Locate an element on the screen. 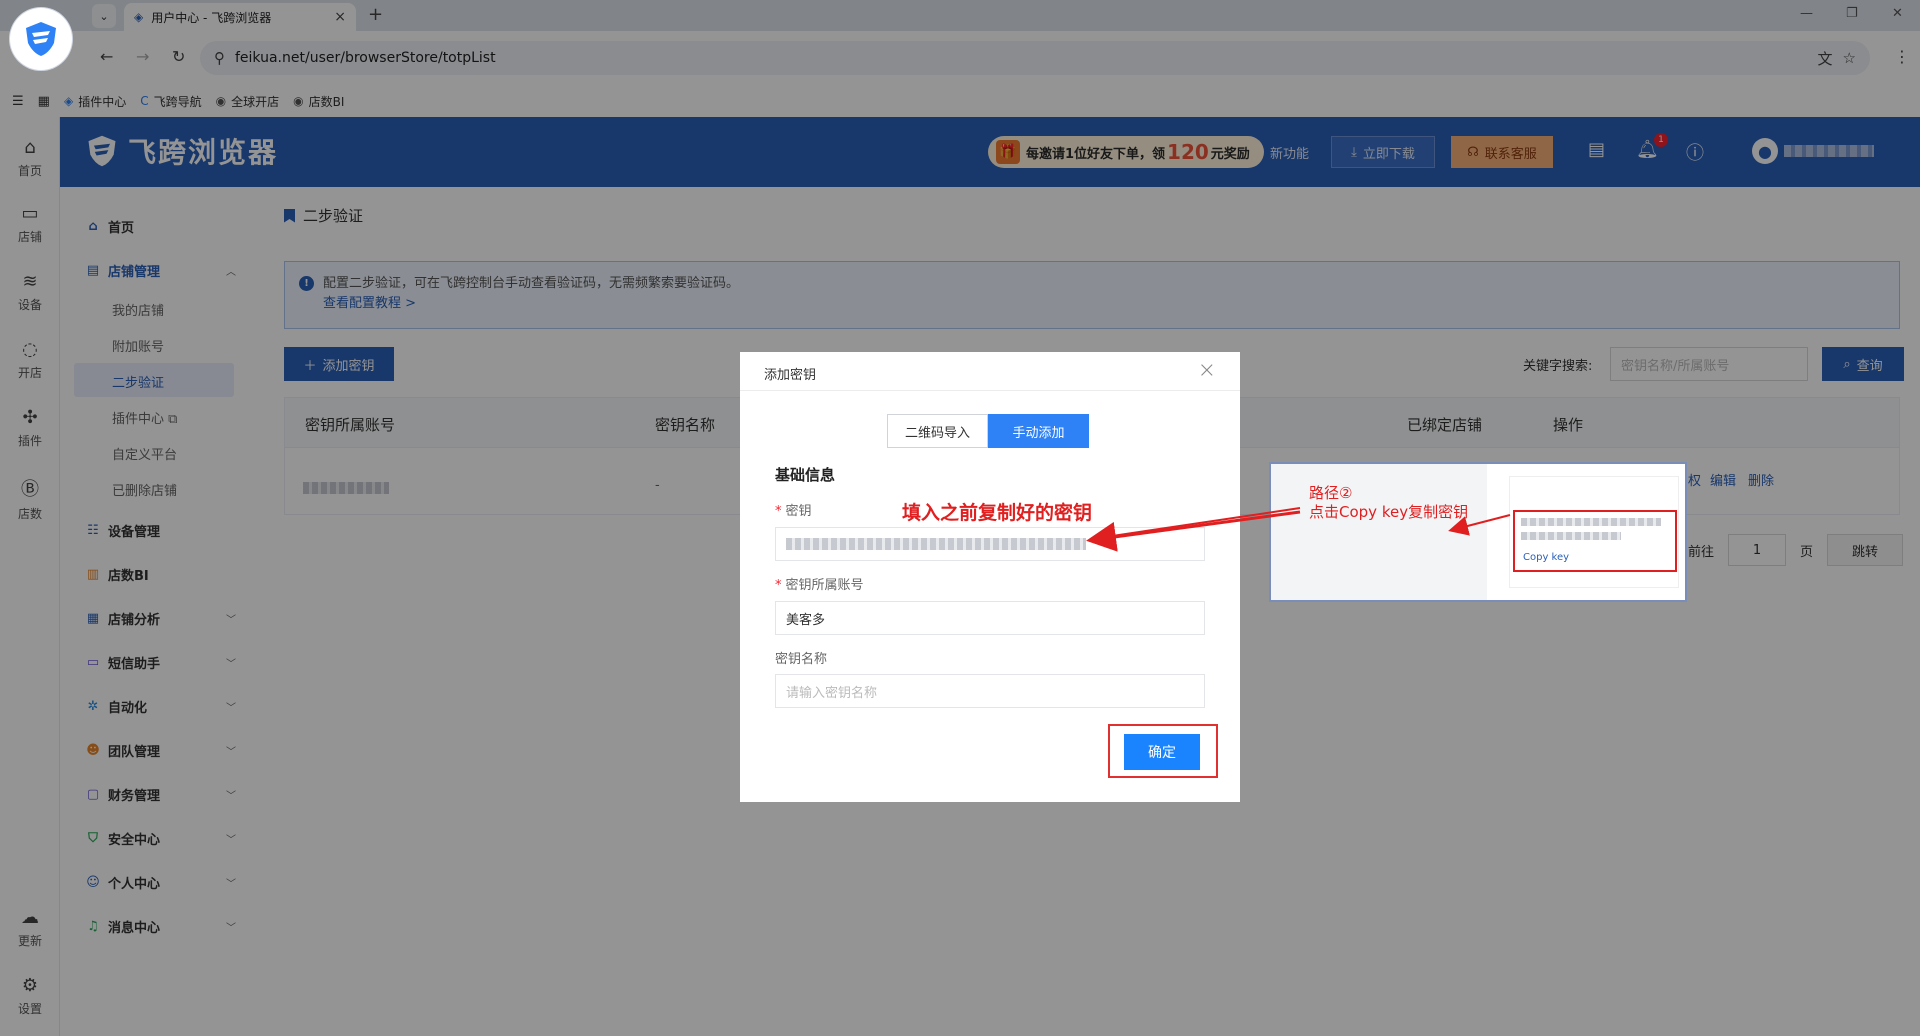  path-annotation: 路径② 点击Copy key复制密钥 is located at coordinates (1389, 502).